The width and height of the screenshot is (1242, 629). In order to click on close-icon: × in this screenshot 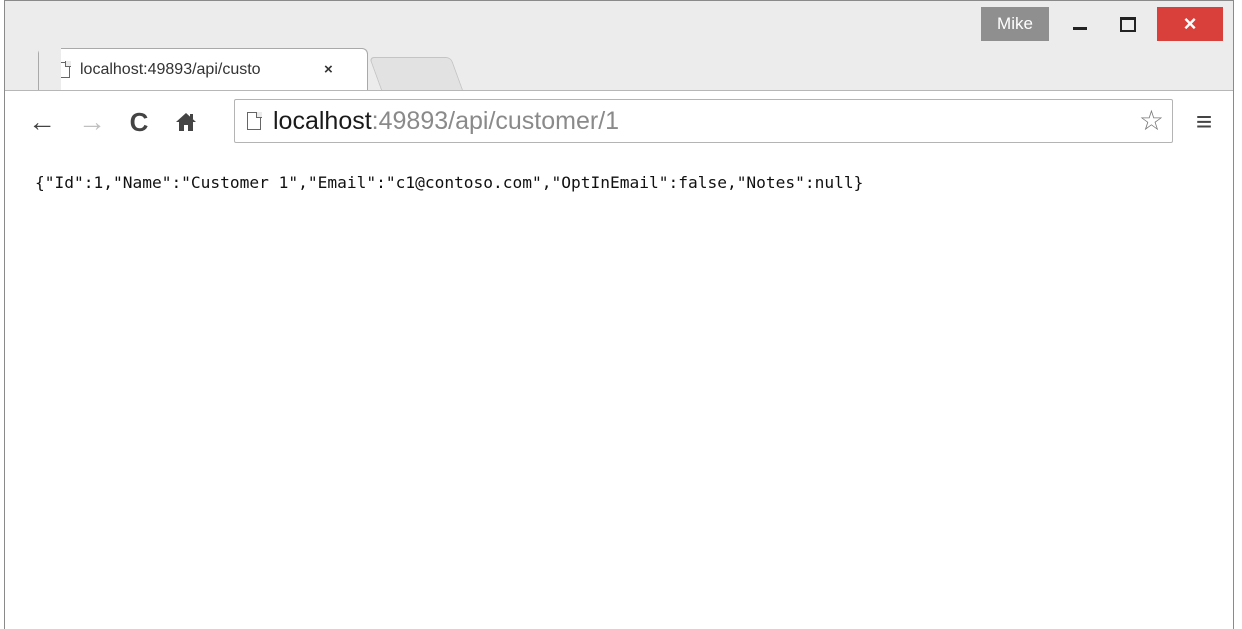, I will do `click(1190, 23)`.